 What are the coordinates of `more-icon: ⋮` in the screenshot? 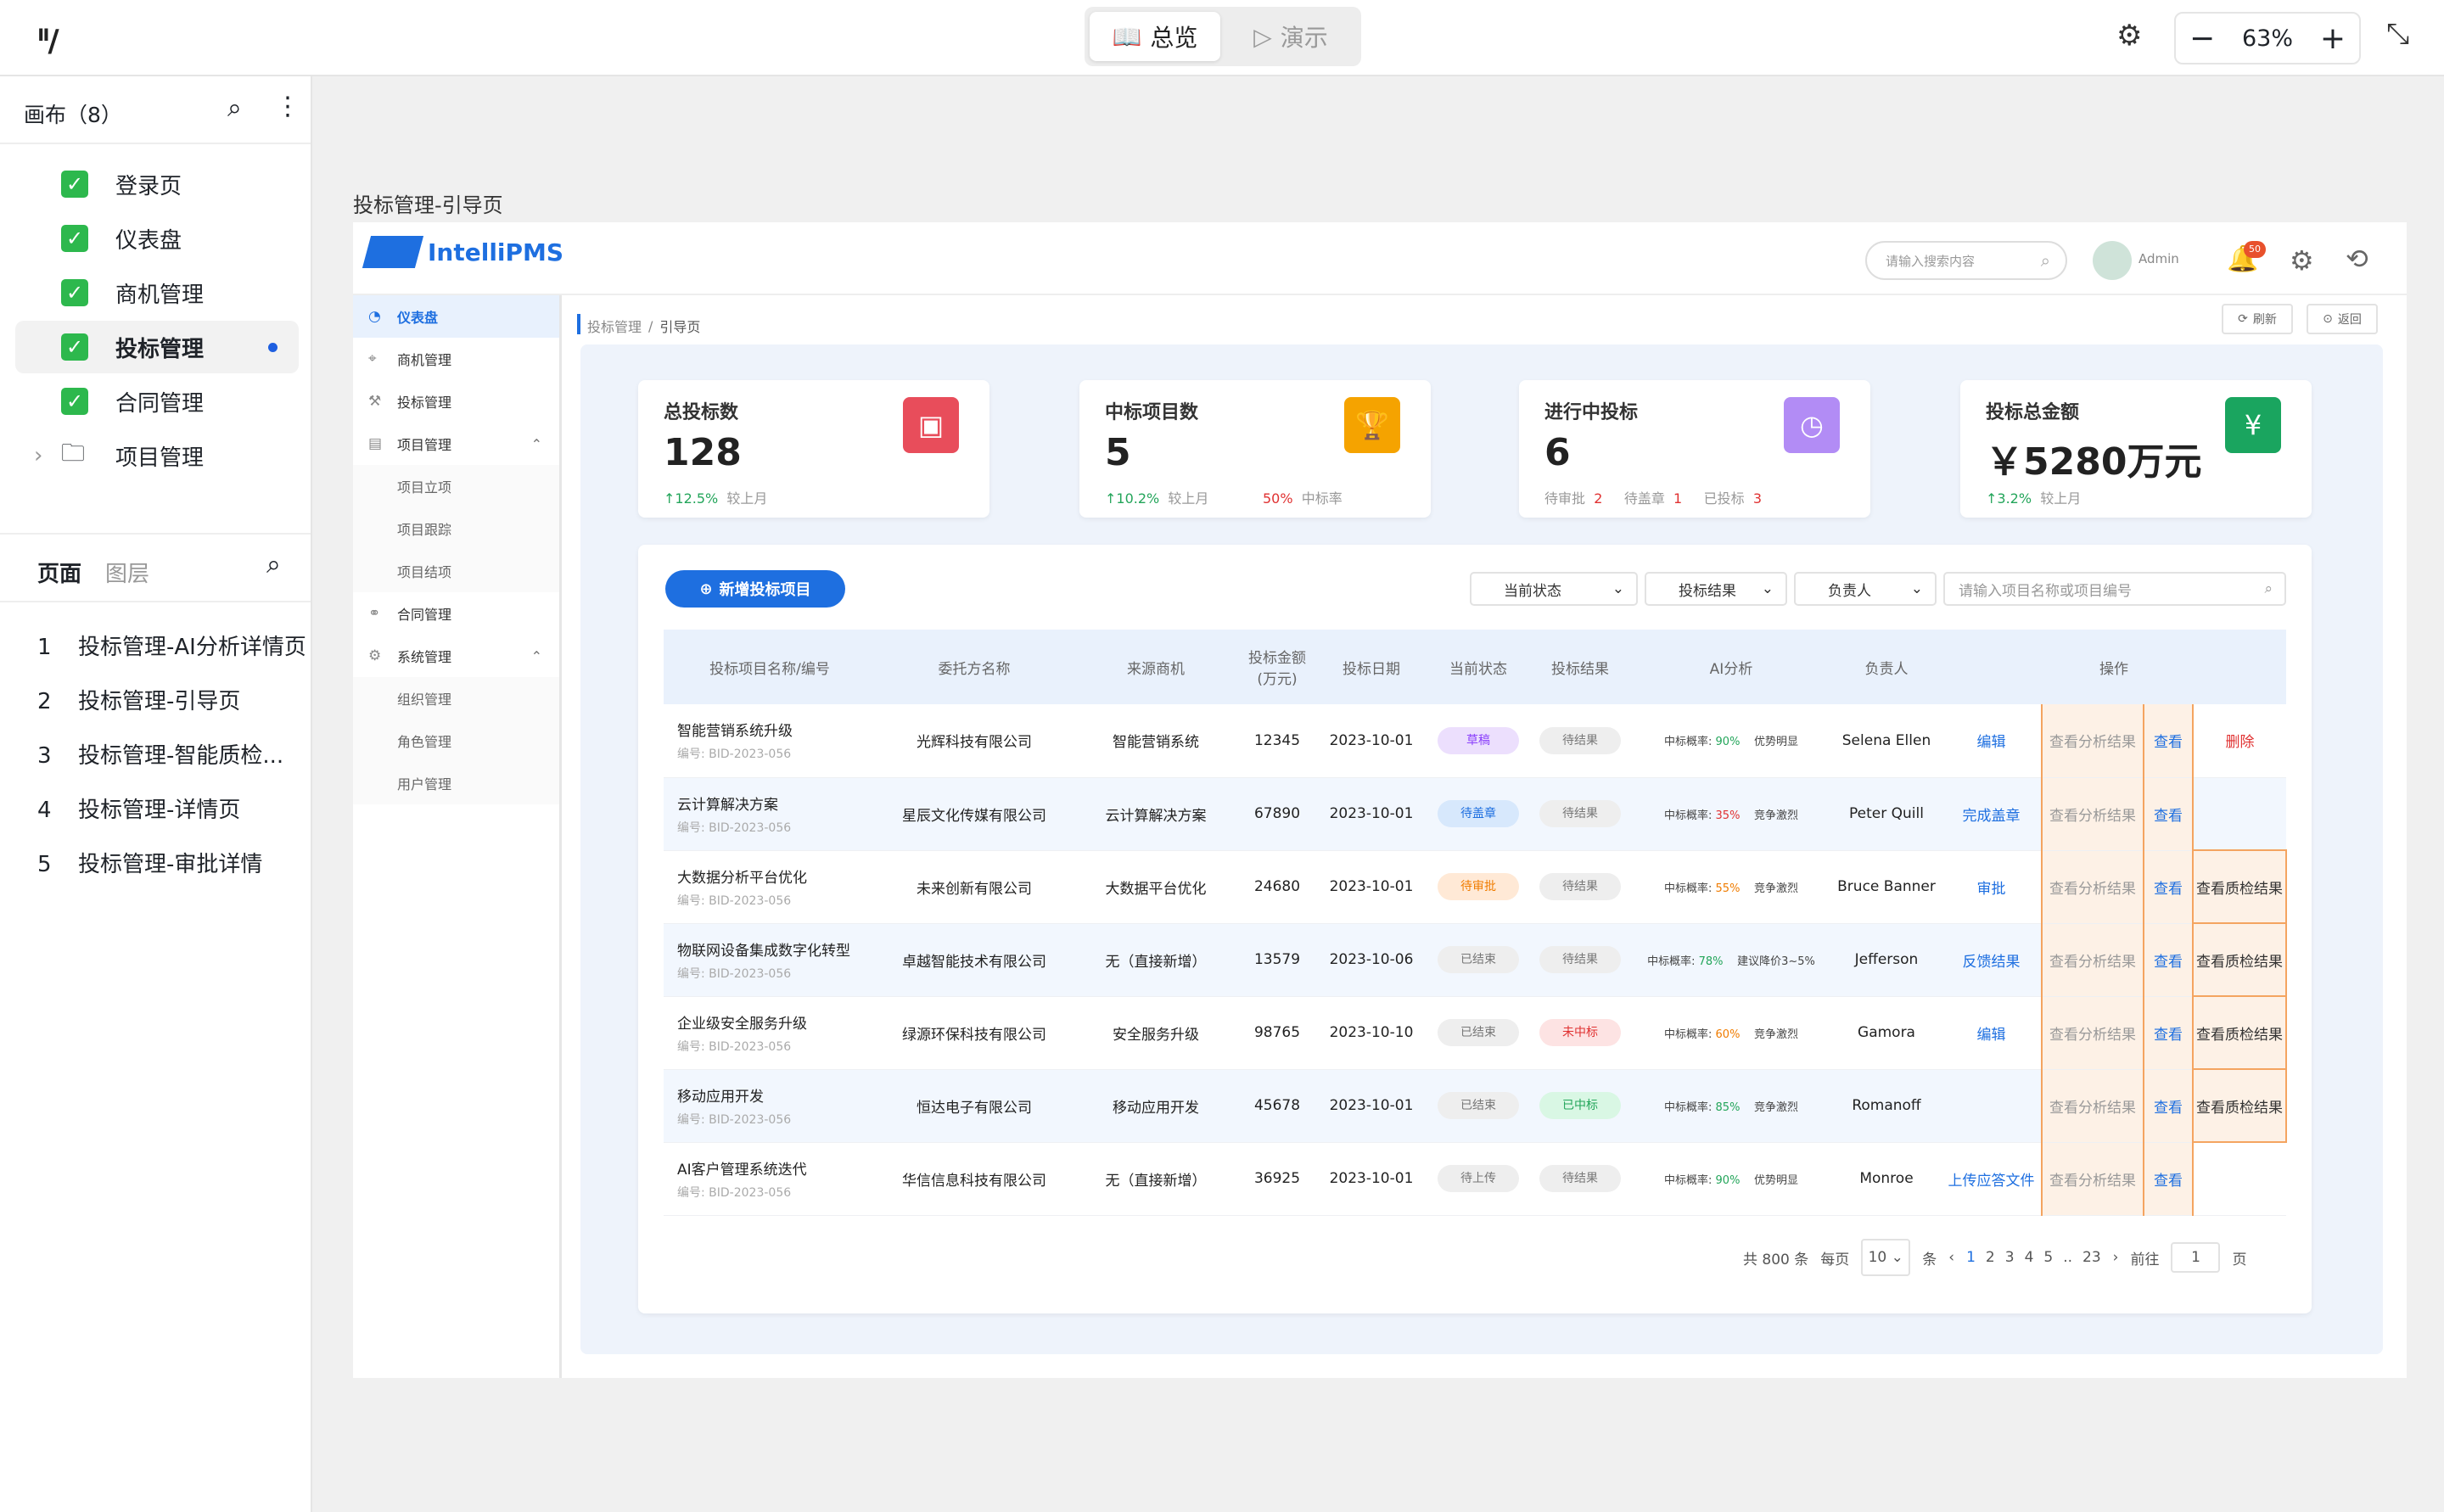 It's located at (287, 107).